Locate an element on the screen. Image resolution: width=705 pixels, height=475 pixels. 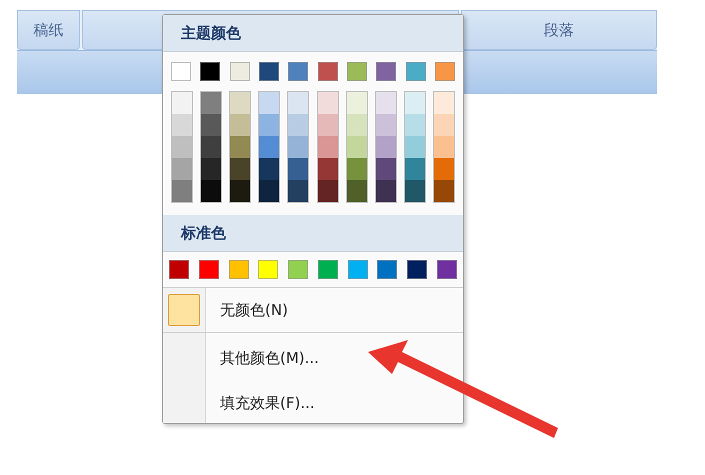
menu-heading: 主题颜色 is located at coordinates (313, 33).